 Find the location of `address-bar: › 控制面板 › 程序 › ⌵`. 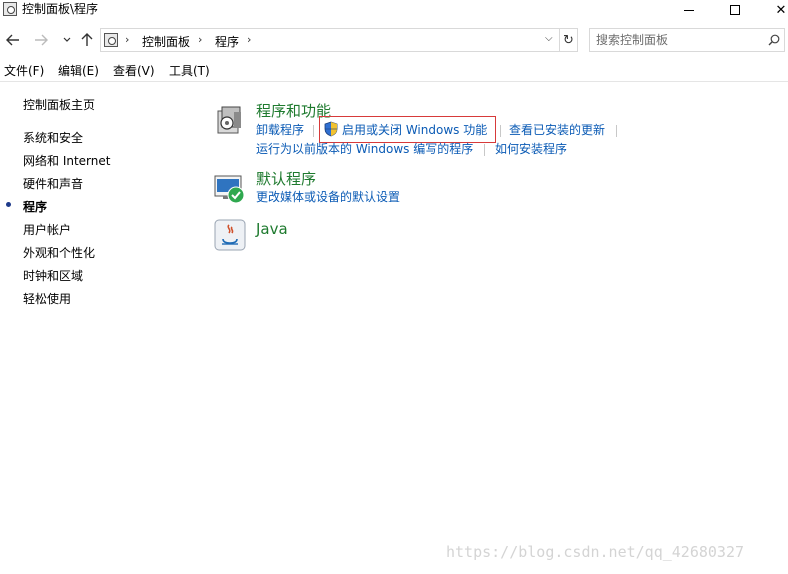

address-bar: › 控制面板 › 程序 › ⌵ is located at coordinates (330, 40).